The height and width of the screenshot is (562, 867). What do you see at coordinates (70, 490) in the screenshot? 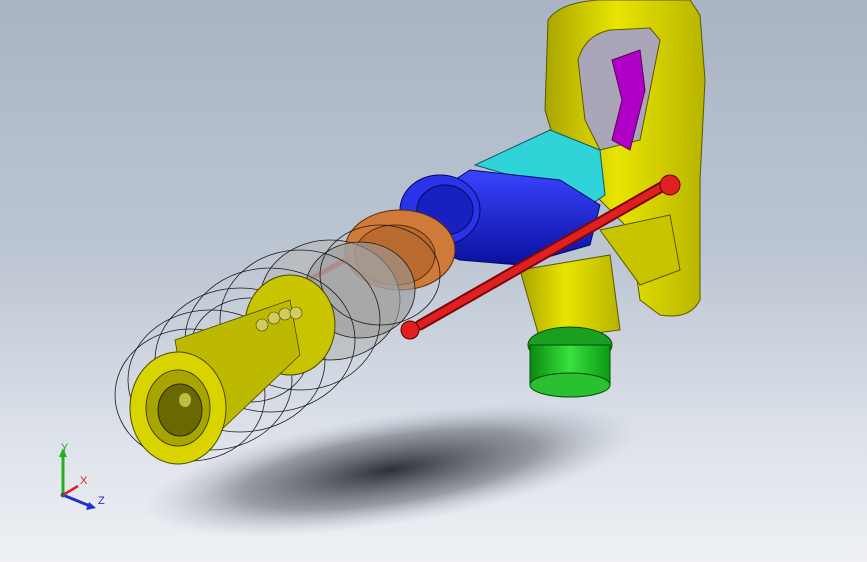
I see `x-axis-arrow` at bounding box center [70, 490].